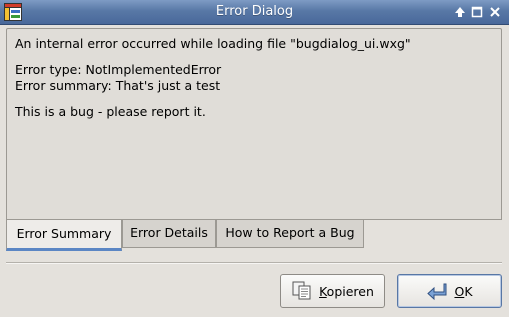  I want to click on bug-note: This is a bug - please report it., so click(110, 111).